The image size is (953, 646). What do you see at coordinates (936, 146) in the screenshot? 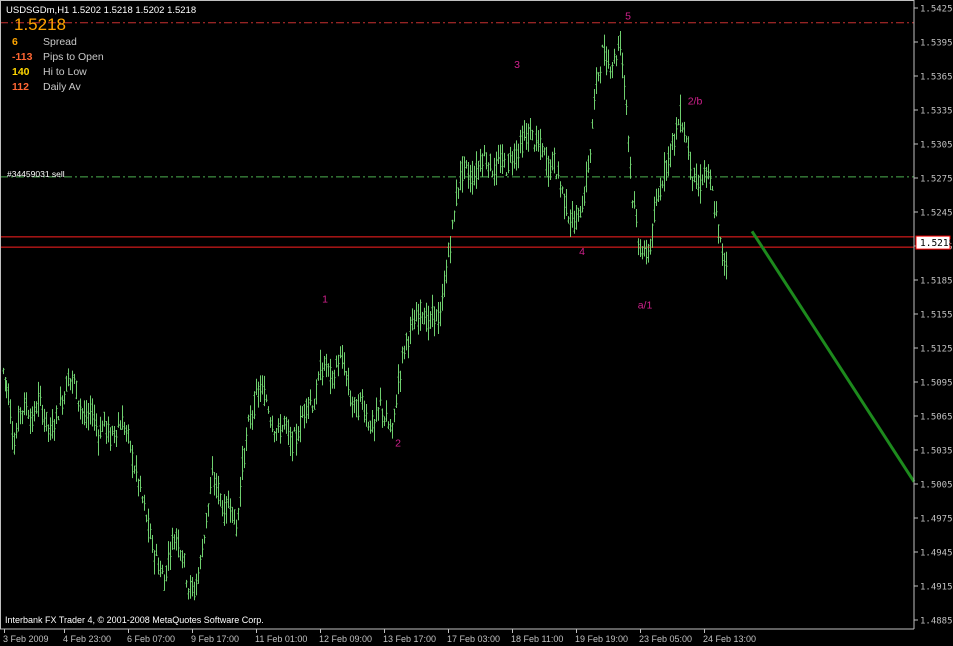
I see `y-tick-label: 1.5305` at bounding box center [936, 146].